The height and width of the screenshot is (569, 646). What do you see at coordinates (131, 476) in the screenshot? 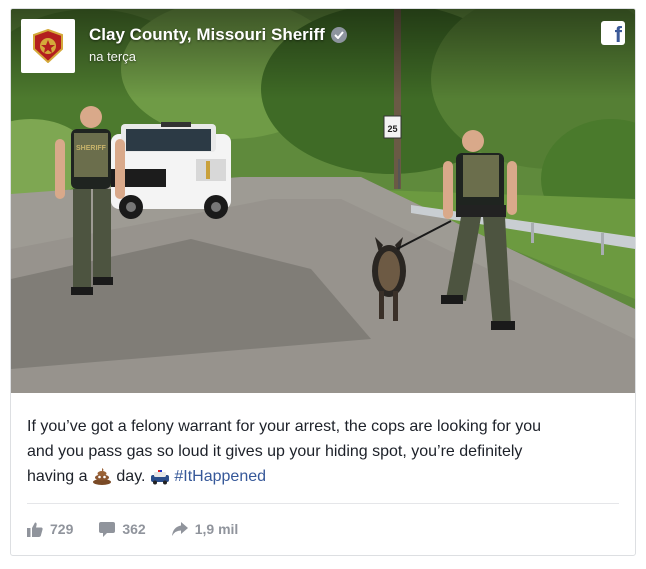
I see `caption-mid: day.` at bounding box center [131, 476].